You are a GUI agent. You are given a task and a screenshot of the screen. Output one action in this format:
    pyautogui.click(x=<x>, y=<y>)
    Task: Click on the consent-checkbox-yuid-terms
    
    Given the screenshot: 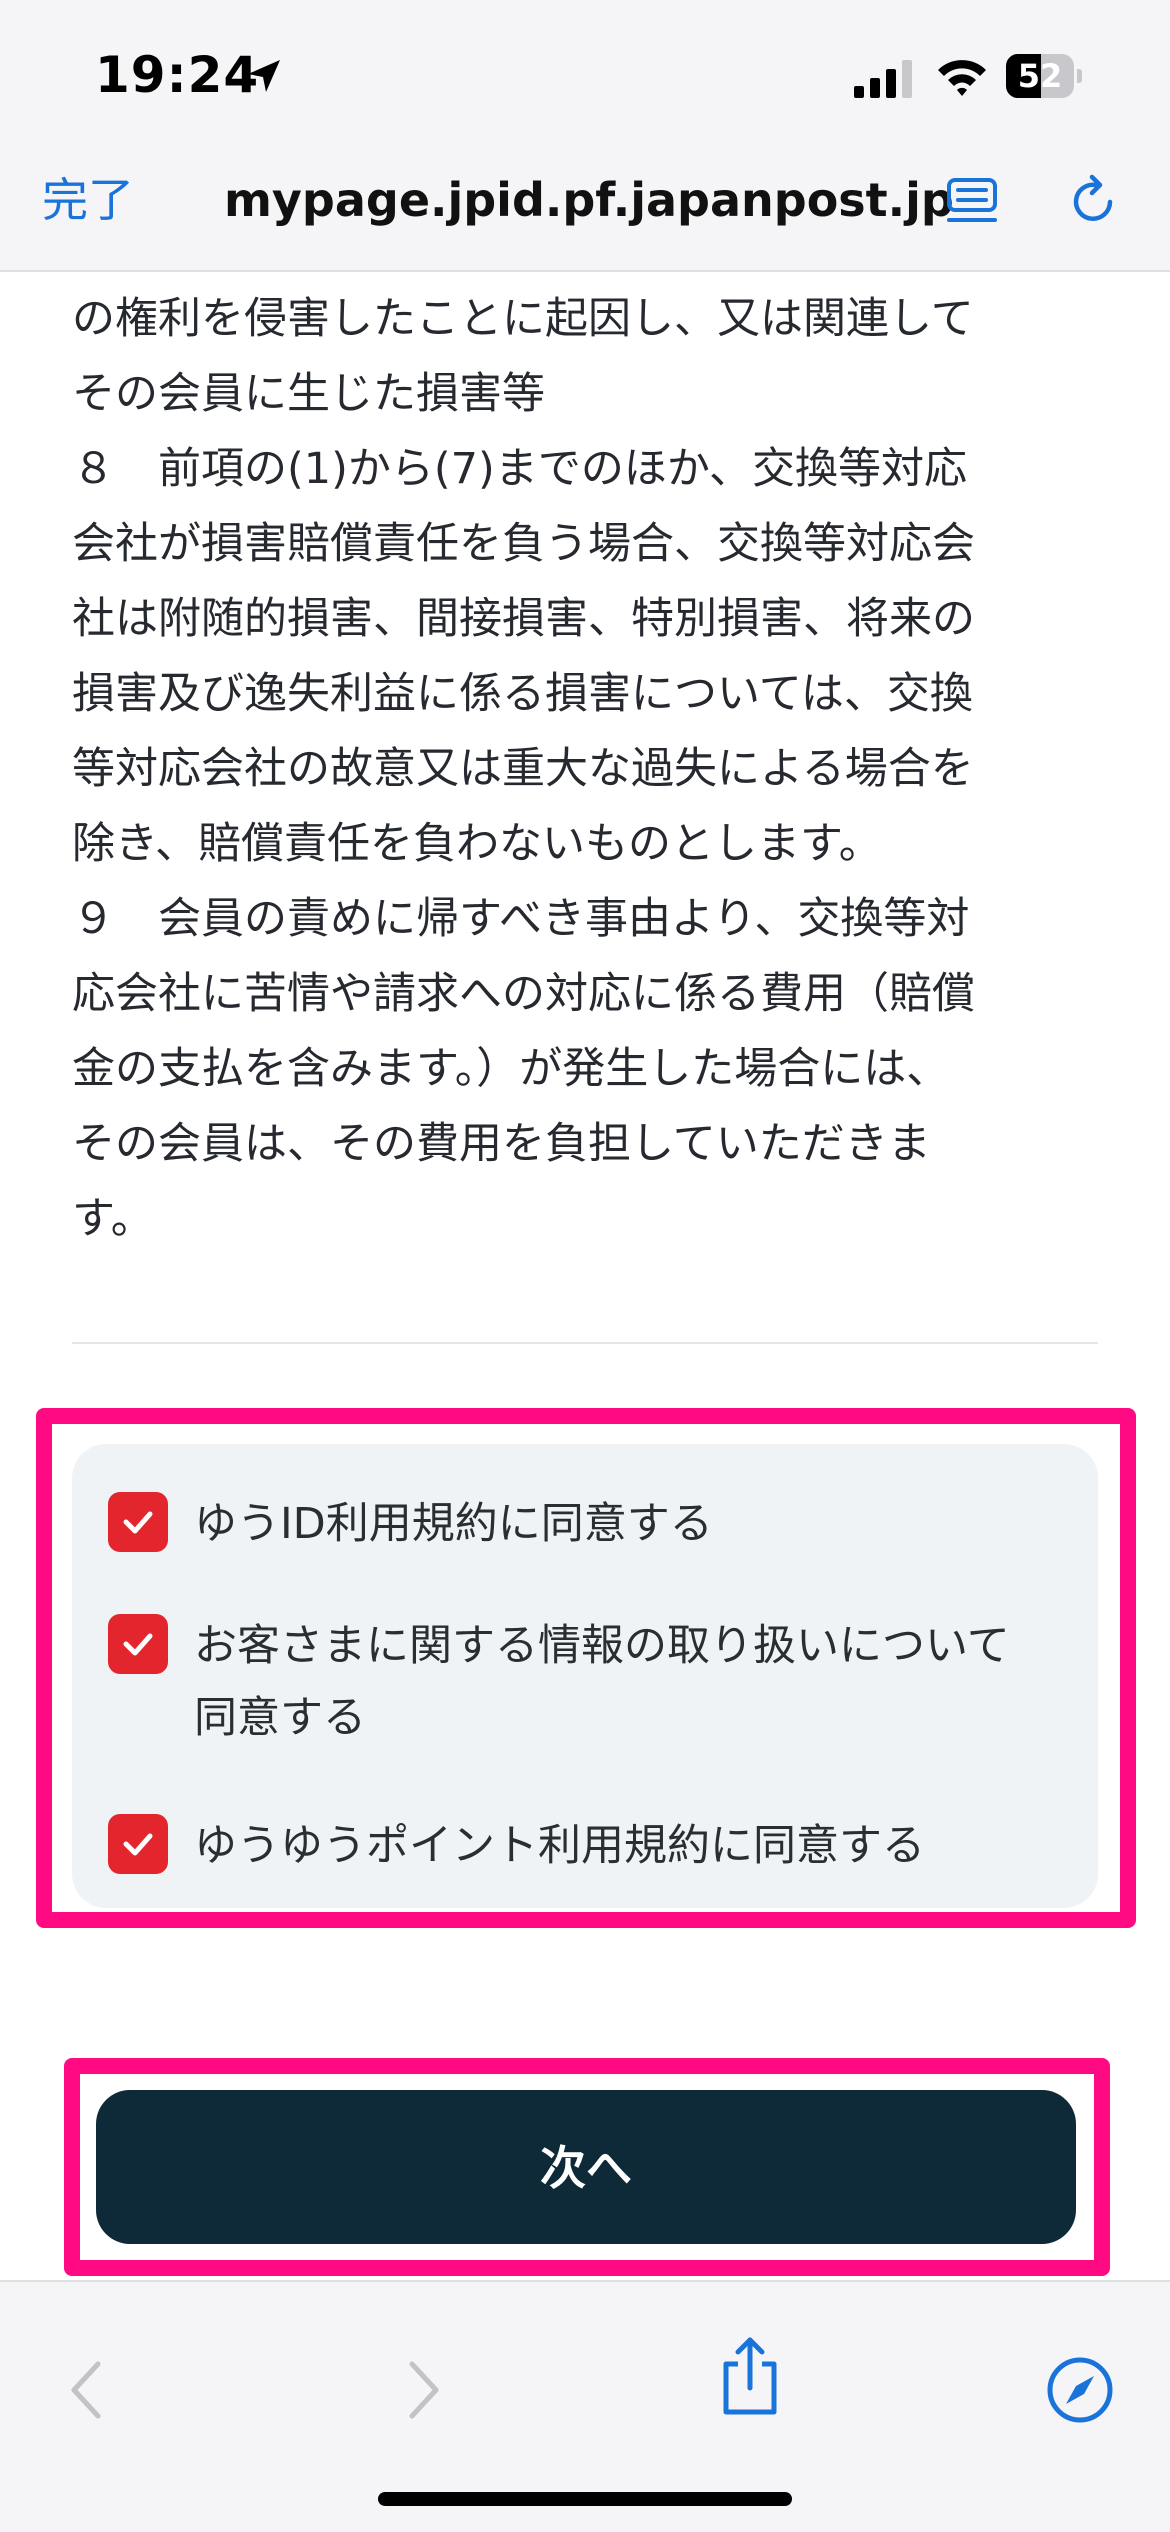 What is the action you would take?
    pyautogui.click(x=138, y=1522)
    